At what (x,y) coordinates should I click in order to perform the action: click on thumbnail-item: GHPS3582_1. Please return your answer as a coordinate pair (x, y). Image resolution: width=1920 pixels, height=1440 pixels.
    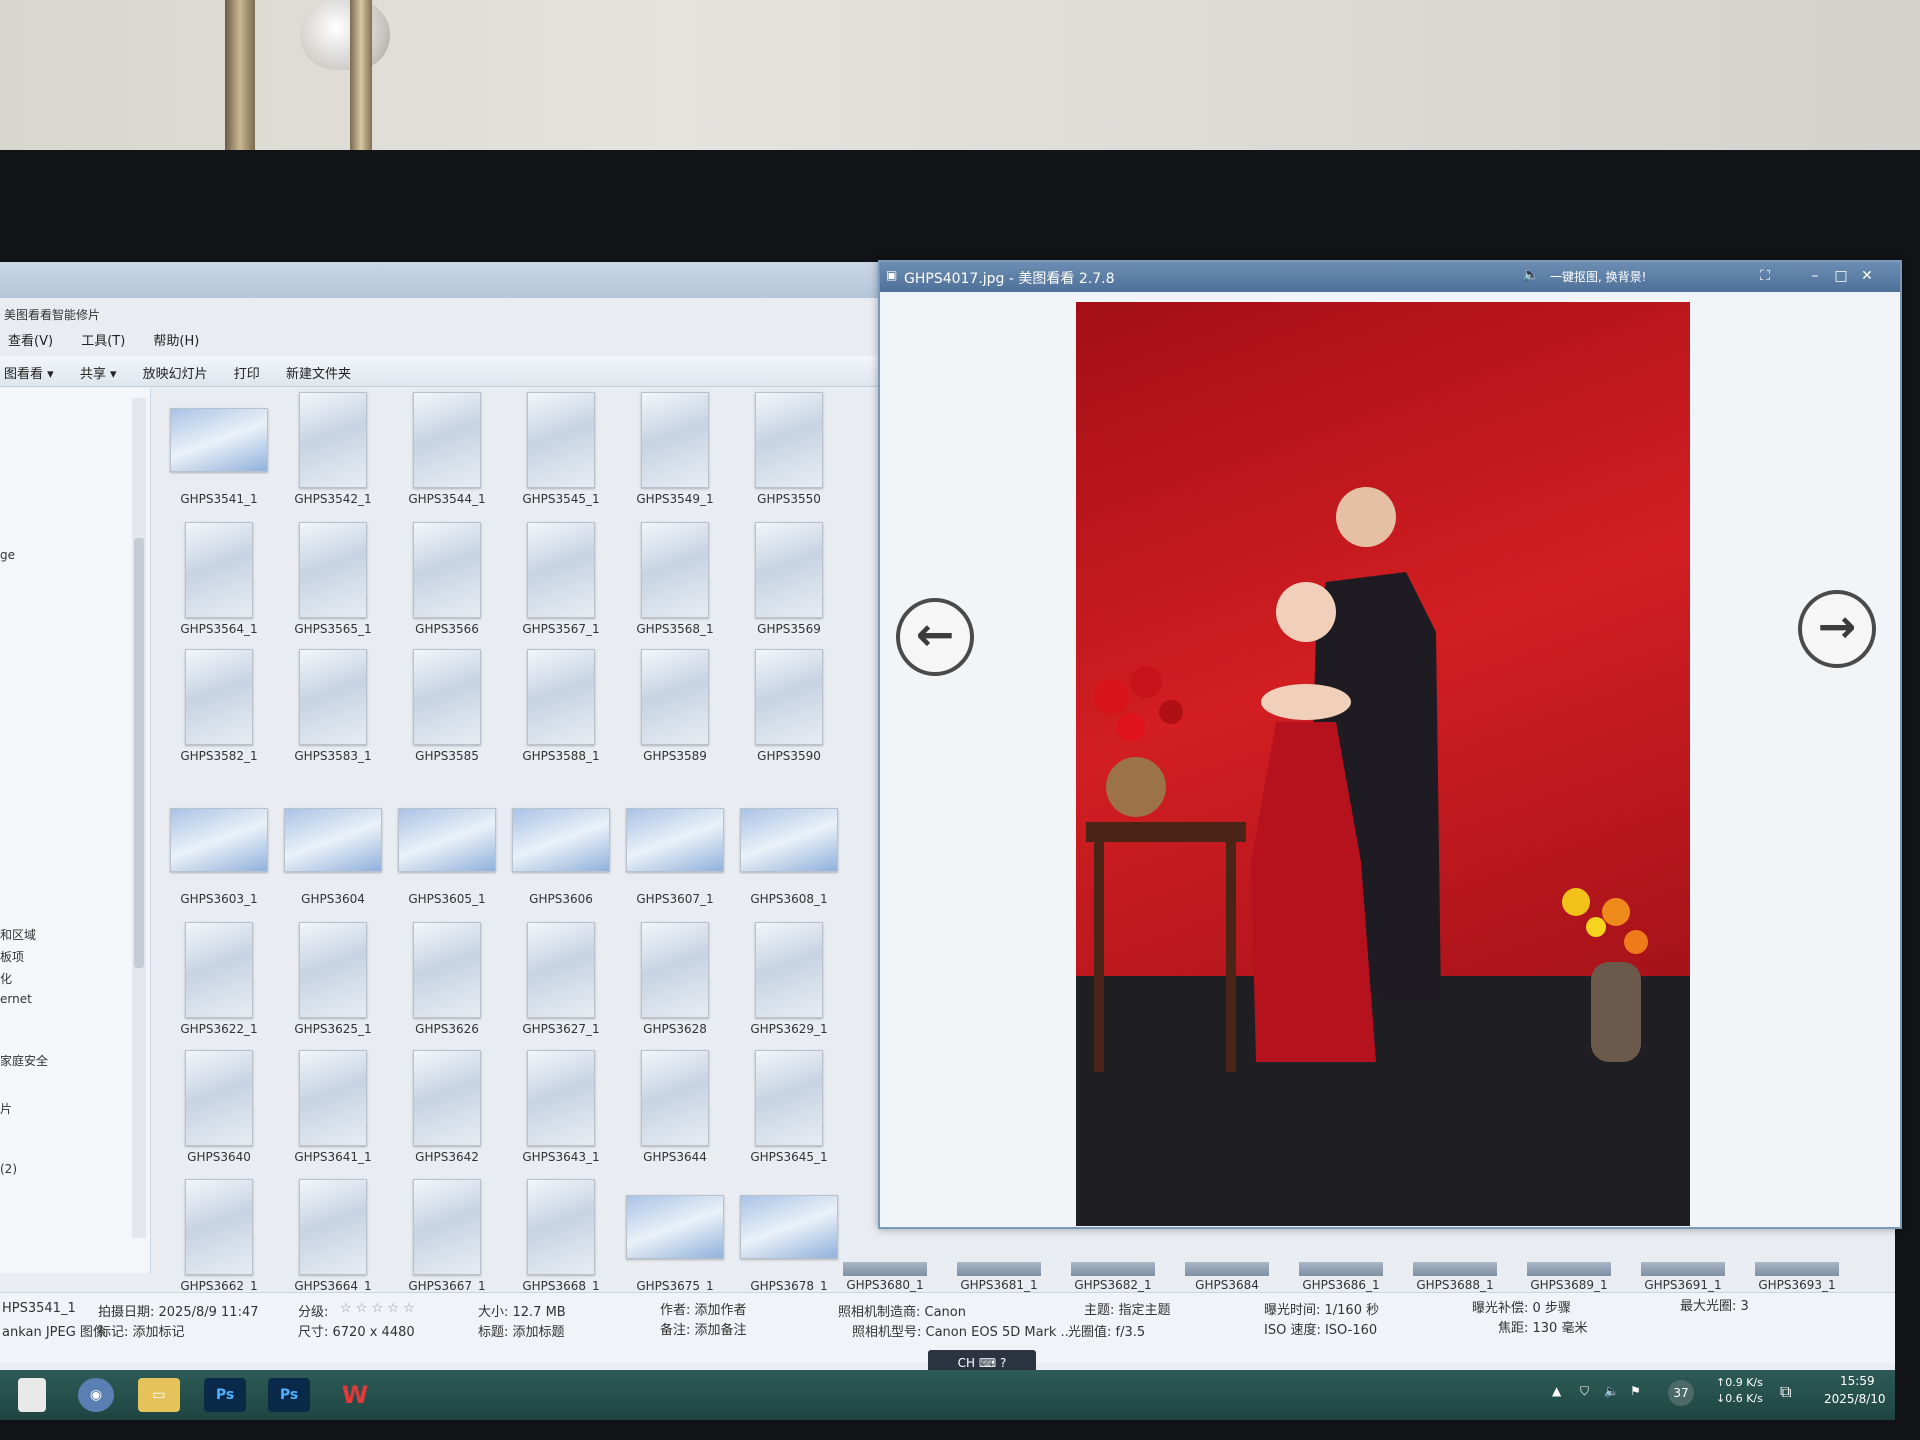
    Looking at the image, I should click on (219, 709).